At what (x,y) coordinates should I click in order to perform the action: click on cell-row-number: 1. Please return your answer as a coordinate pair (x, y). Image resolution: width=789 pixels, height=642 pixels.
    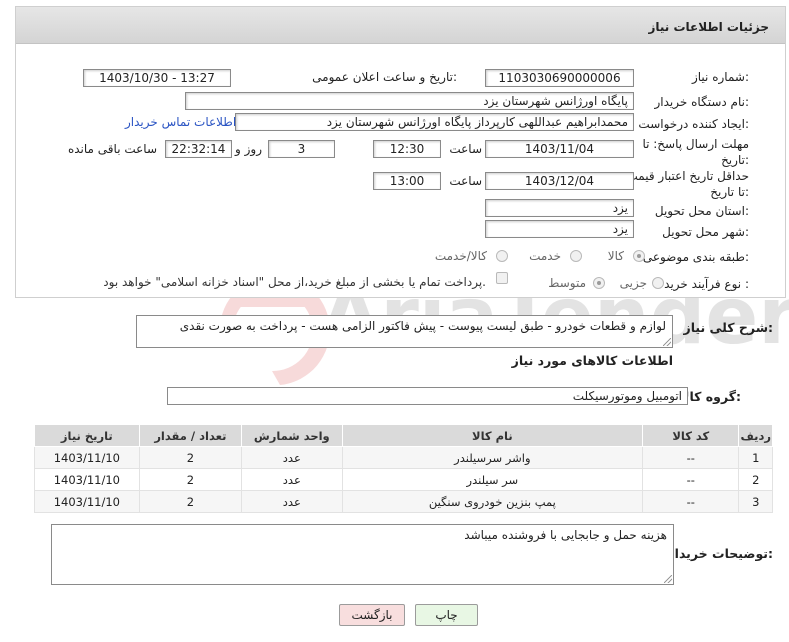
    Looking at the image, I should click on (755, 457).